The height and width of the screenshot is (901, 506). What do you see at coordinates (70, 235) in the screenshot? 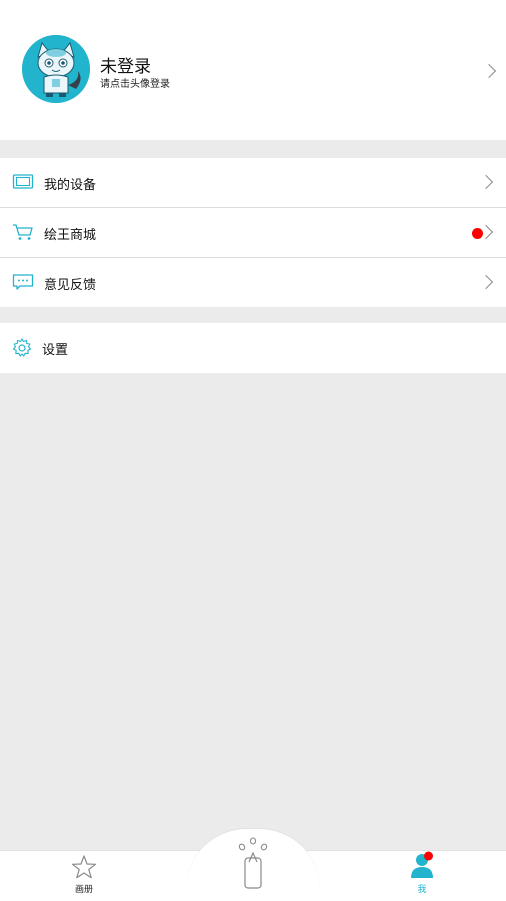
I see `menu-item-label: 绘王商城` at bounding box center [70, 235].